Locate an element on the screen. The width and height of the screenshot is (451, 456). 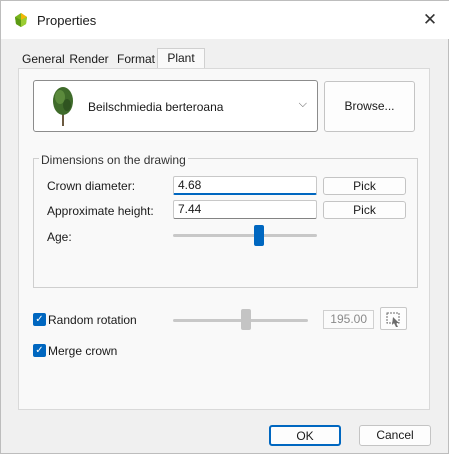
approximate-height-pick-button: Pick is located at coordinates (364, 210).